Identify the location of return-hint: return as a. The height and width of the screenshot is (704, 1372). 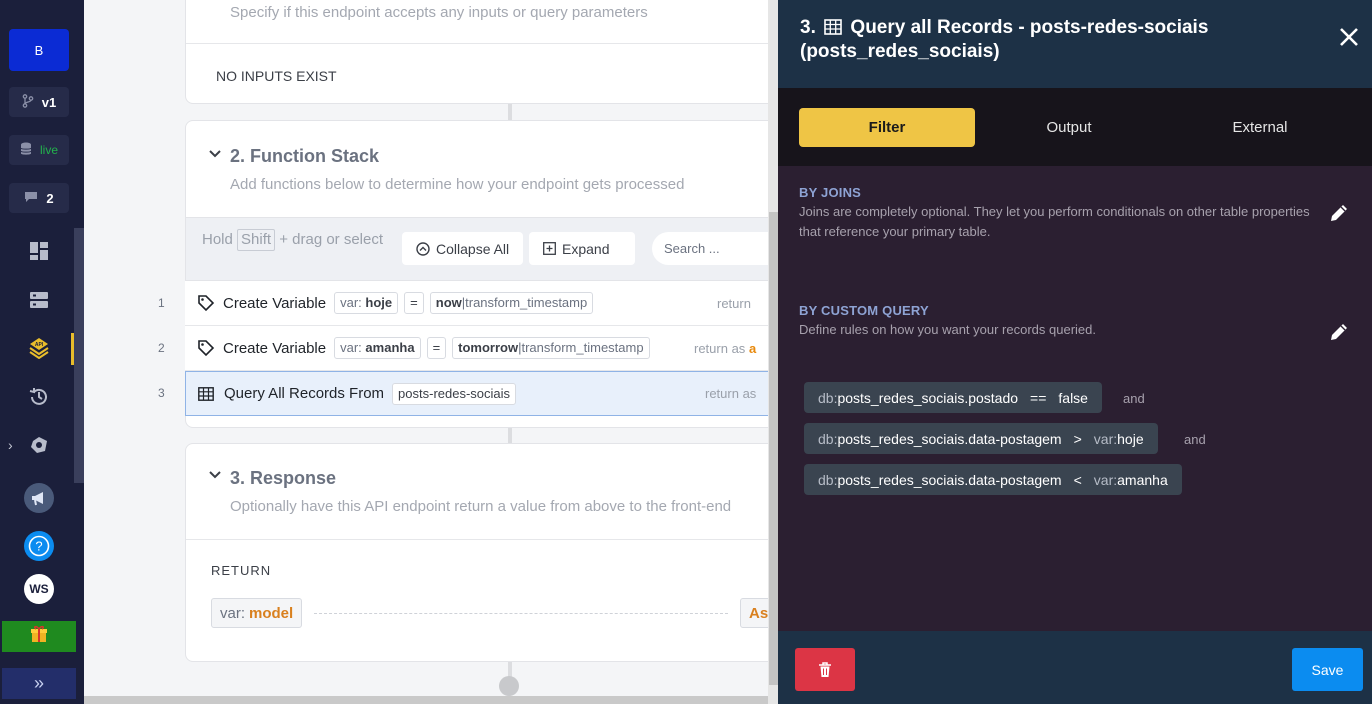
(725, 348).